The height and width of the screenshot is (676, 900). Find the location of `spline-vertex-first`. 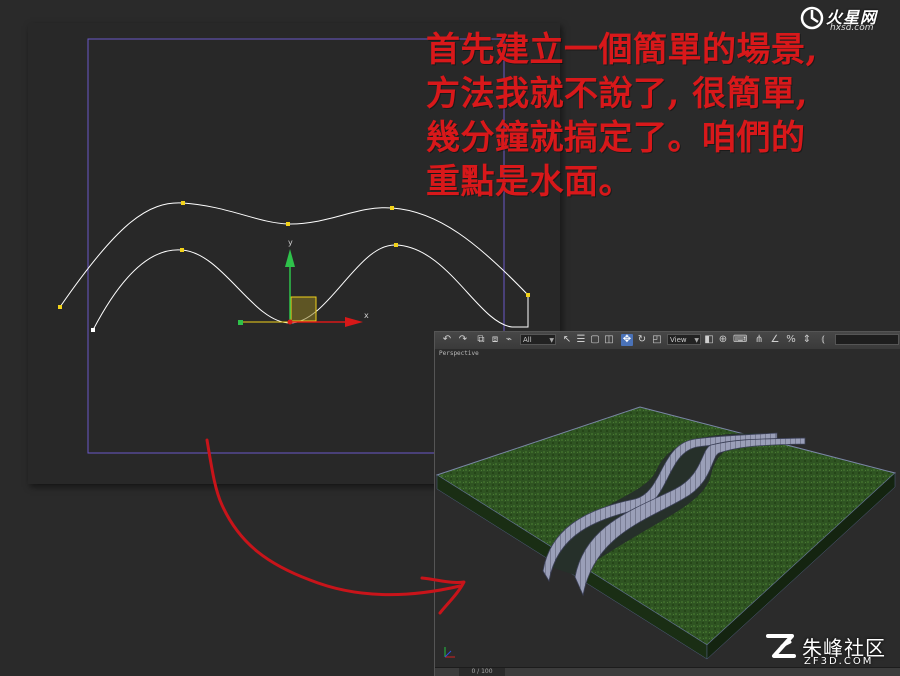

spline-vertex-first is located at coordinates (93, 330).